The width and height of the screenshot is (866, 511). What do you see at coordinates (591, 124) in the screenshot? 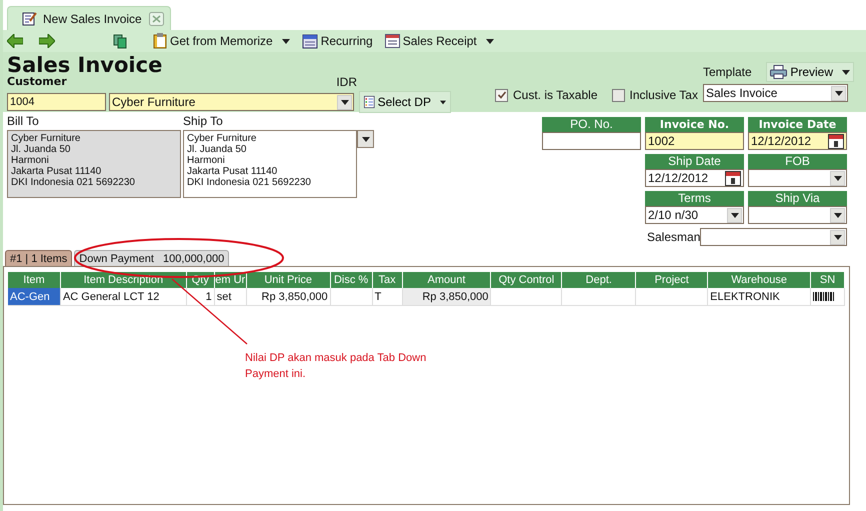
I see `field-header: PO. No.` at bounding box center [591, 124].